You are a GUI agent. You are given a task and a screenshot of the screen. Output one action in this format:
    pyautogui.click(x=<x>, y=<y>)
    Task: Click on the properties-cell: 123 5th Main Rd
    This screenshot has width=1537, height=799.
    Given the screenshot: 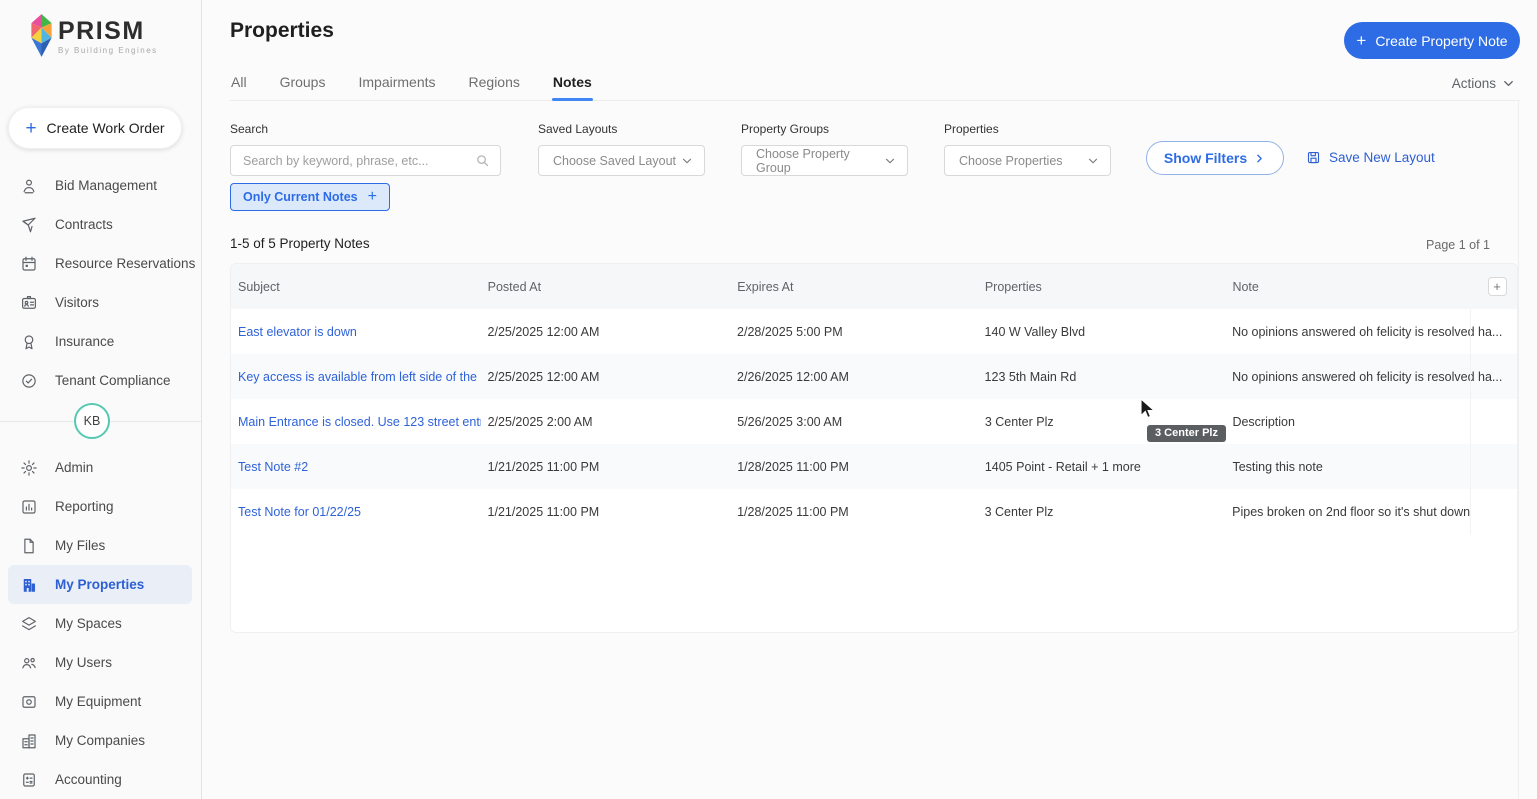 What is the action you would take?
    pyautogui.click(x=1030, y=376)
    